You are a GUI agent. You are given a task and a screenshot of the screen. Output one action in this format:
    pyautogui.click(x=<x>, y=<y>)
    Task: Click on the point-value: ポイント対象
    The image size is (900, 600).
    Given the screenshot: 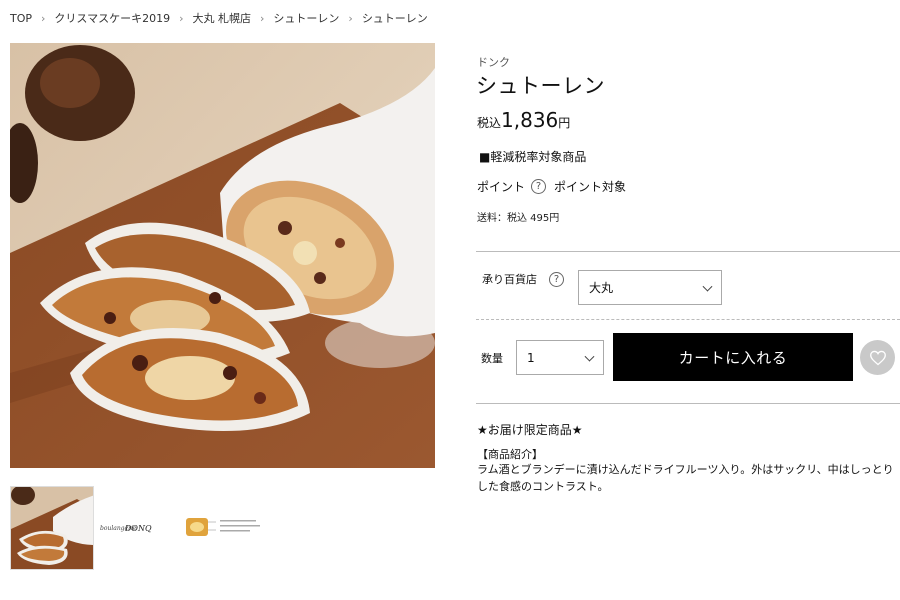 What is the action you would take?
    pyautogui.click(x=590, y=187)
    